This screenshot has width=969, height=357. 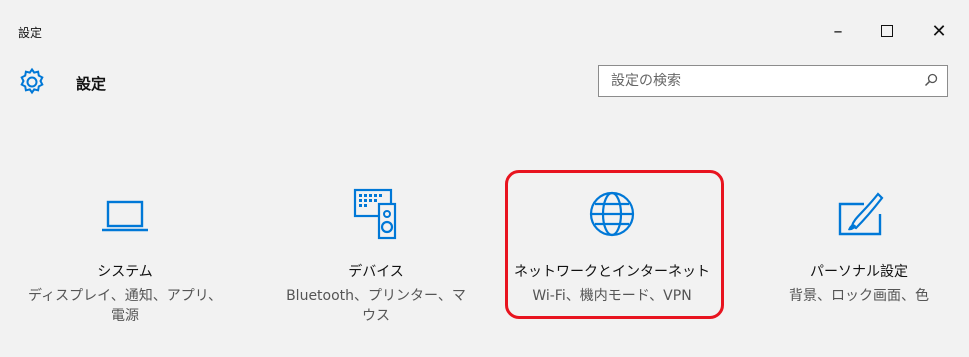 I want to click on tile-personalization-name: パーソナル設定, so click(x=859, y=272).